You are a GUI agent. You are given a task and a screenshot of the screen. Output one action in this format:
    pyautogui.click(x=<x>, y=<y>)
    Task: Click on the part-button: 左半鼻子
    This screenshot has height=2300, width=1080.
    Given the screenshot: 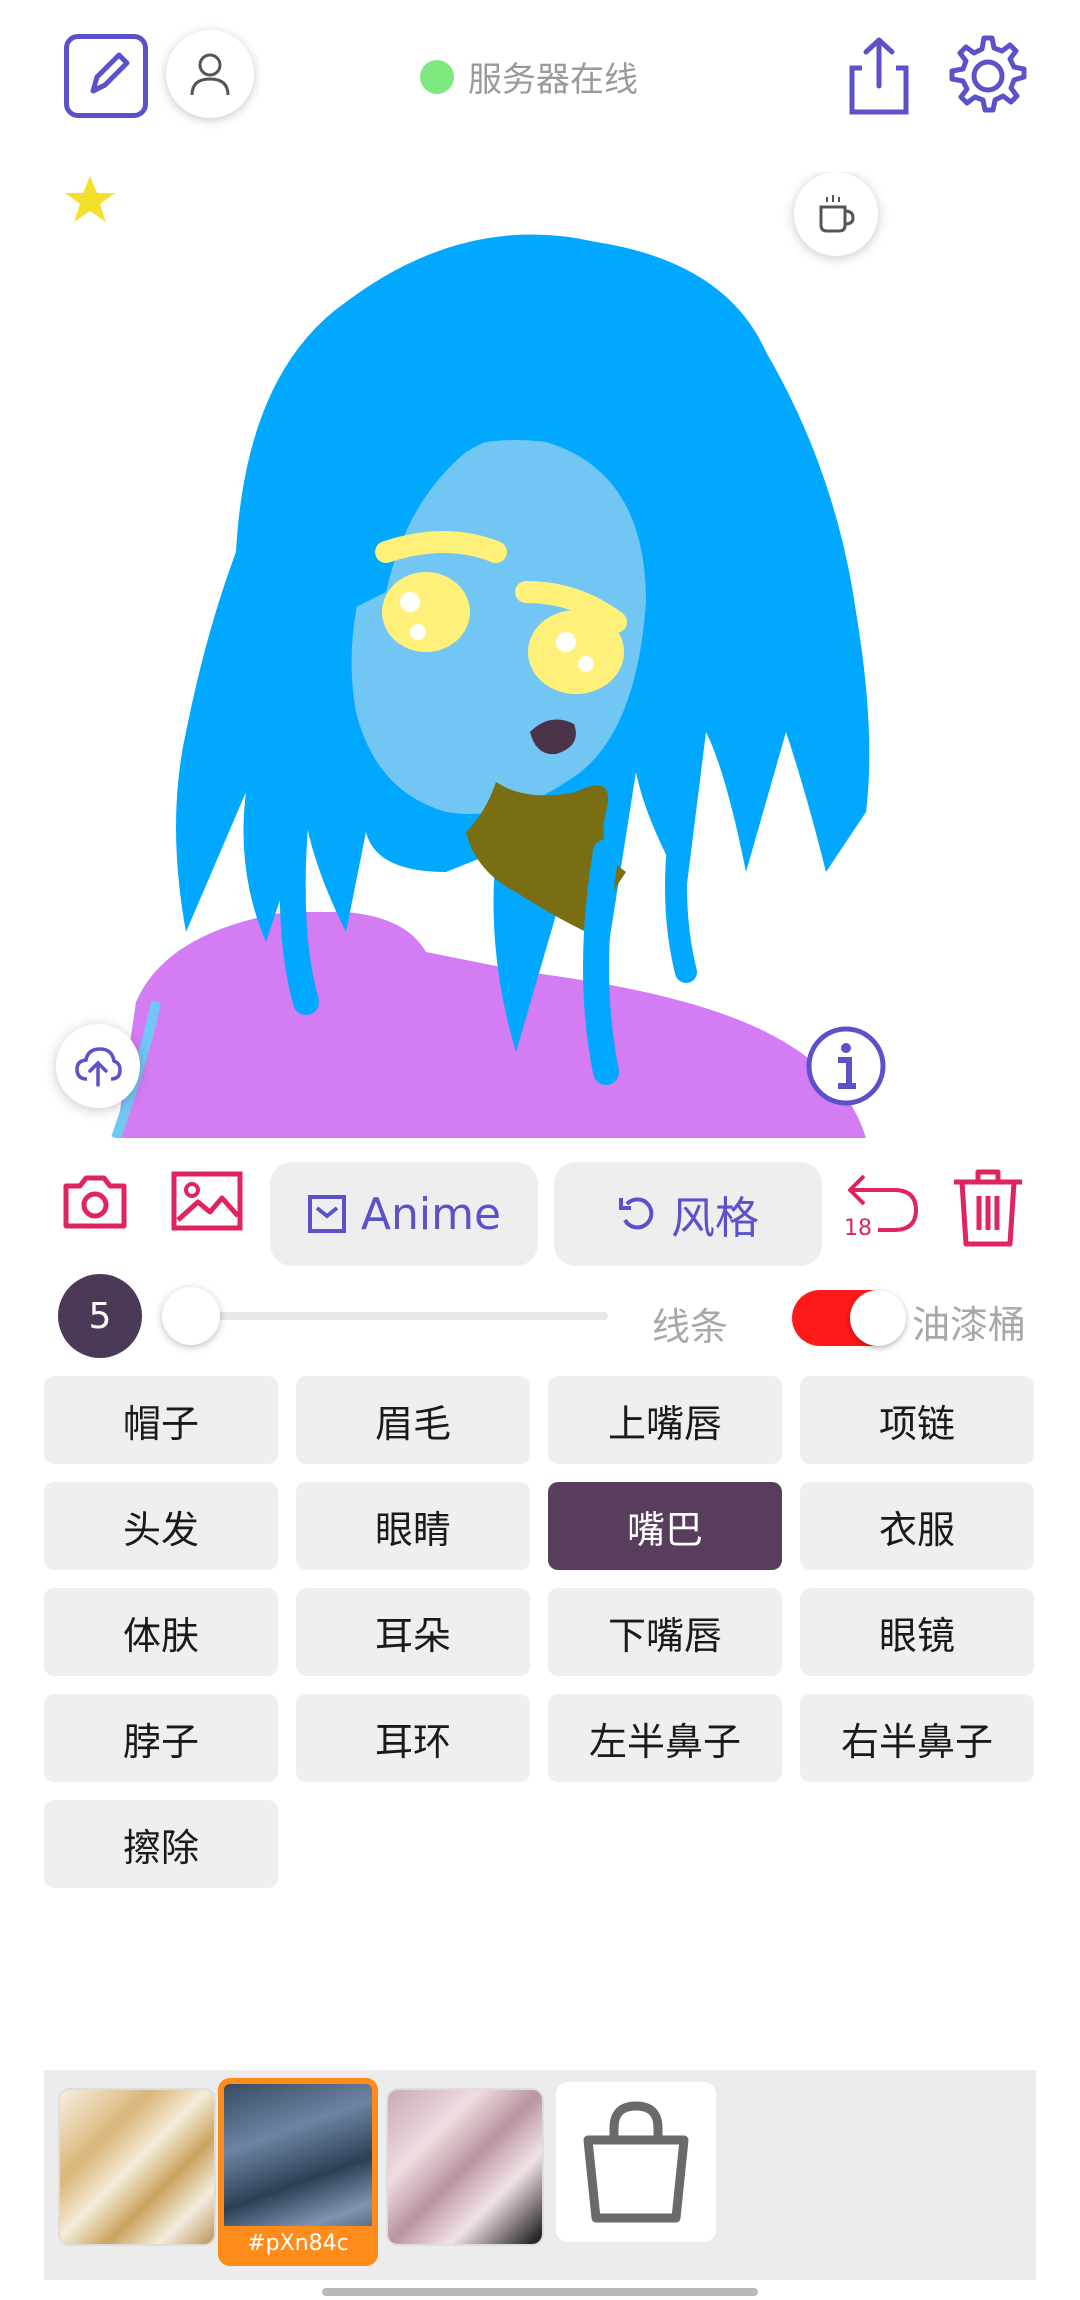 What is the action you would take?
    pyautogui.click(x=665, y=1738)
    